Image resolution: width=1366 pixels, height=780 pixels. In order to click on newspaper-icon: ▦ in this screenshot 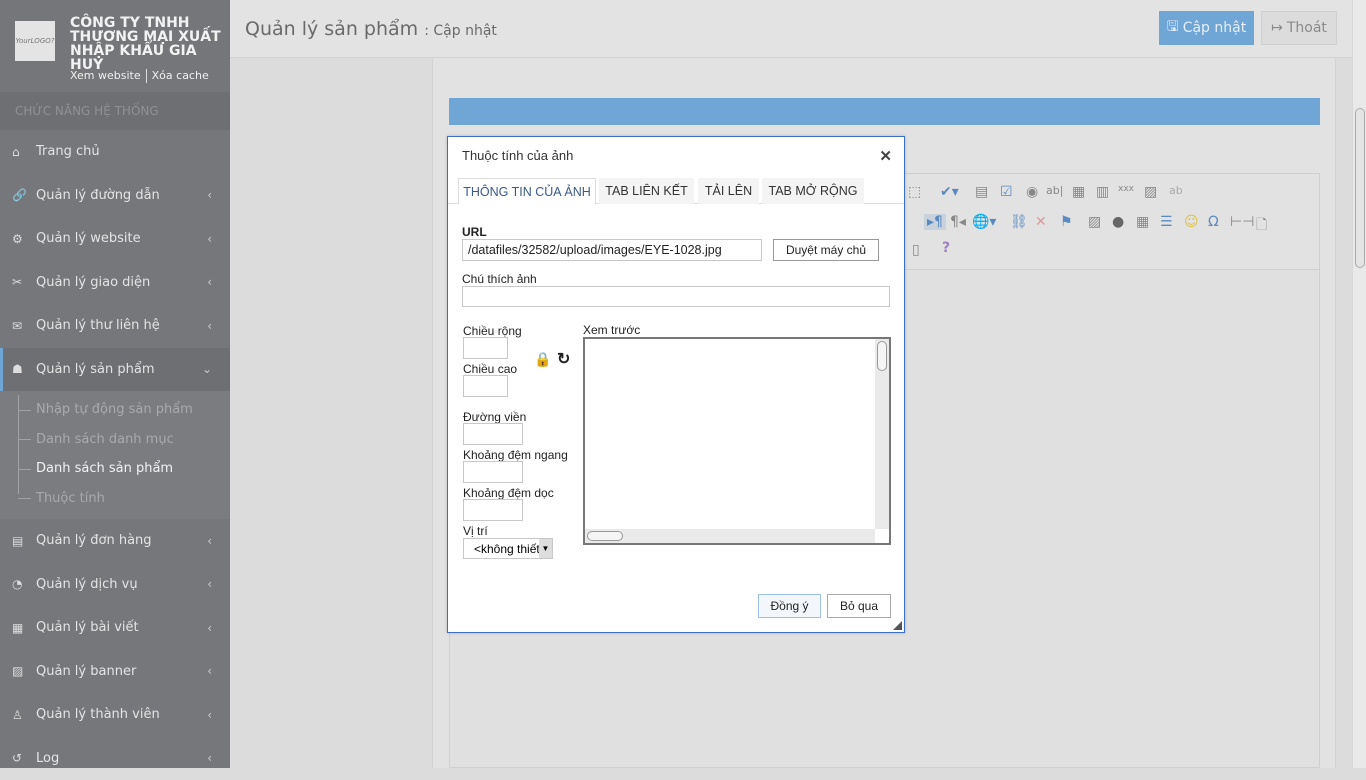, I will do `click(24, 628)`.